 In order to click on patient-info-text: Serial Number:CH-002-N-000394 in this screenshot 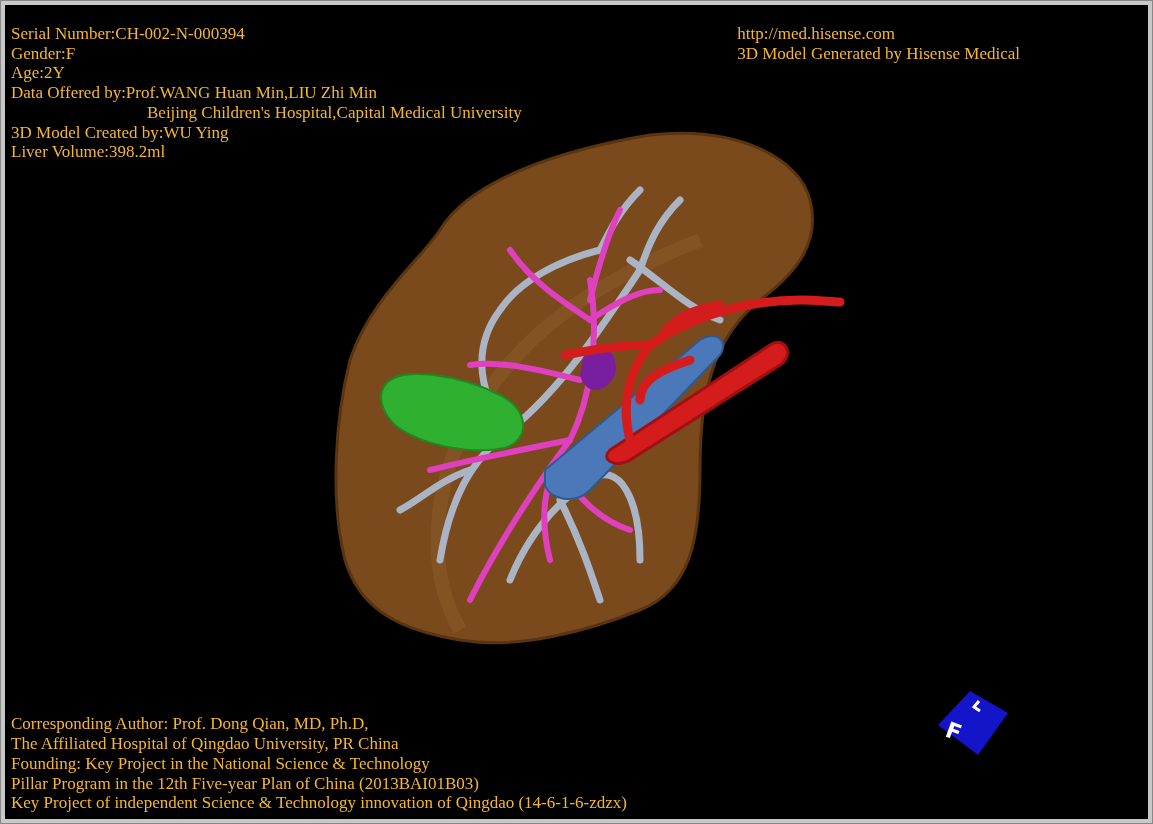, I will do `click(128, 34)`.